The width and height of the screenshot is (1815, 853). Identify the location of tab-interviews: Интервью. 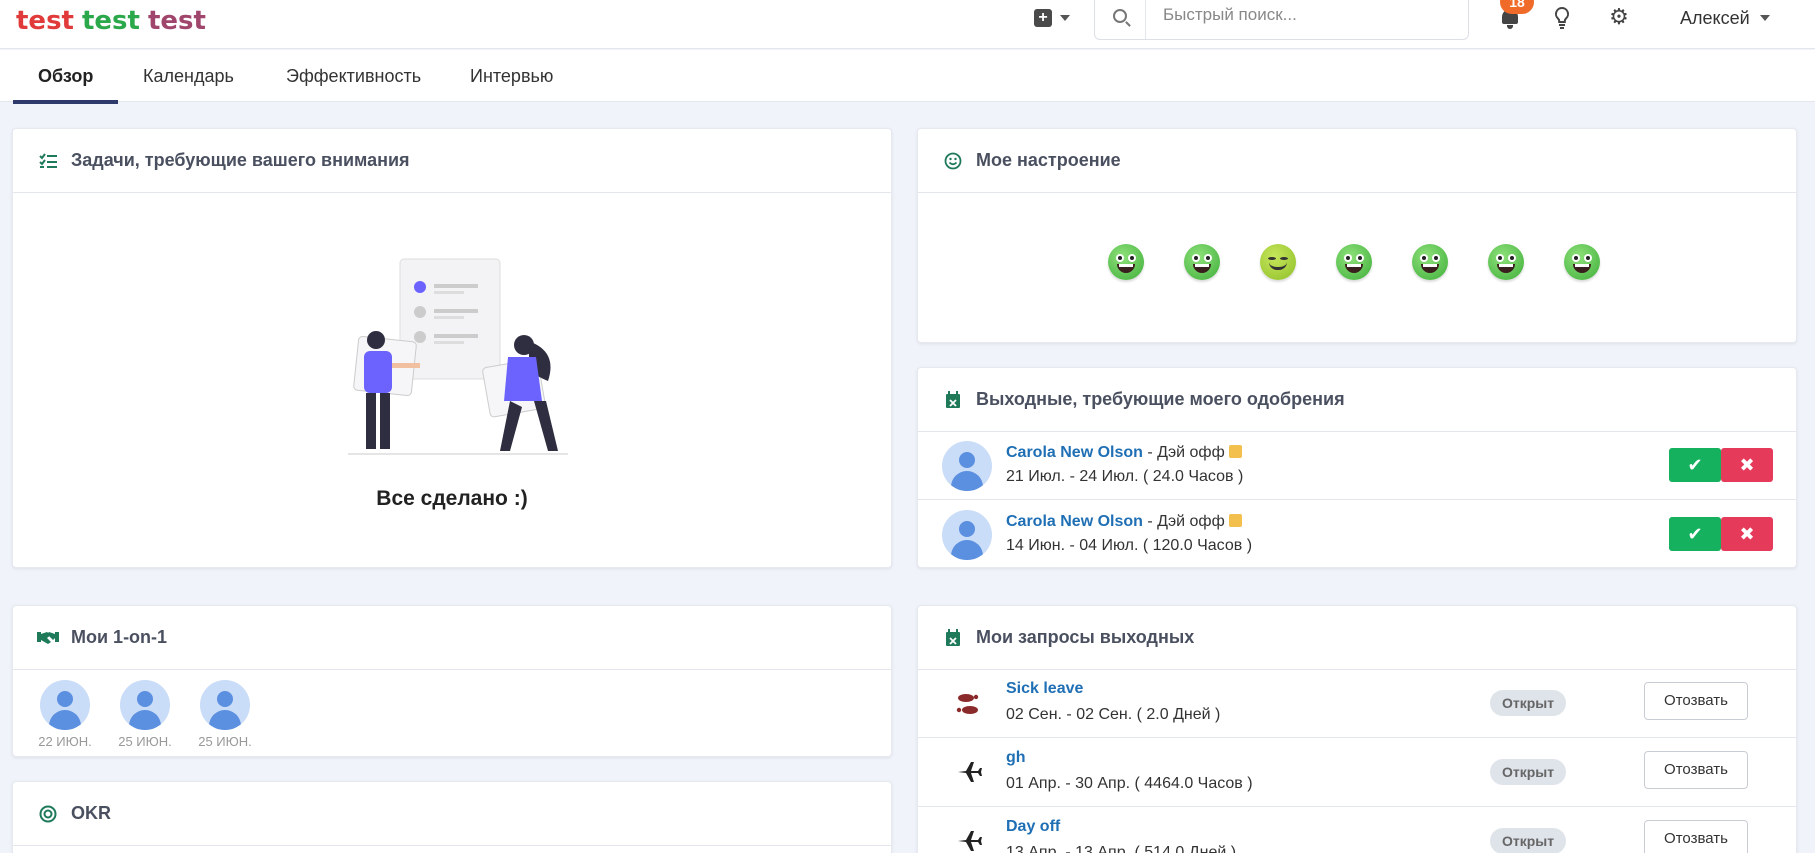
(511, 76).